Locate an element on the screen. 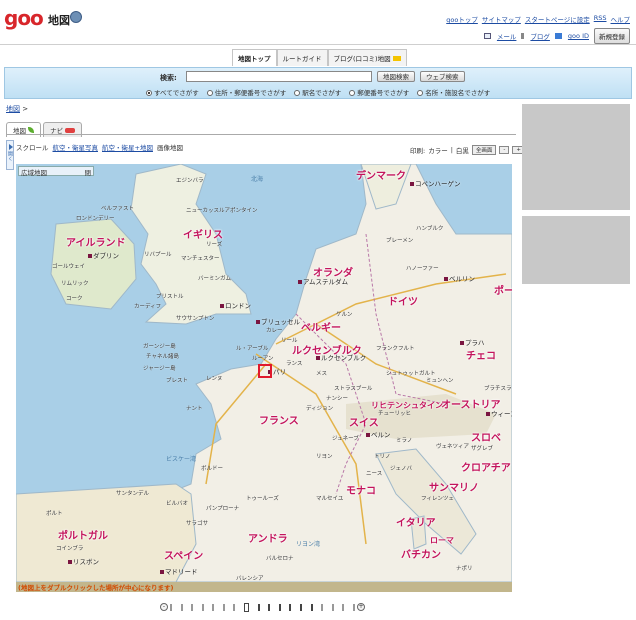  map-hint-bar: (地図上をダブルクリックした場所が中心になります) is located at coordinates (264, 587).